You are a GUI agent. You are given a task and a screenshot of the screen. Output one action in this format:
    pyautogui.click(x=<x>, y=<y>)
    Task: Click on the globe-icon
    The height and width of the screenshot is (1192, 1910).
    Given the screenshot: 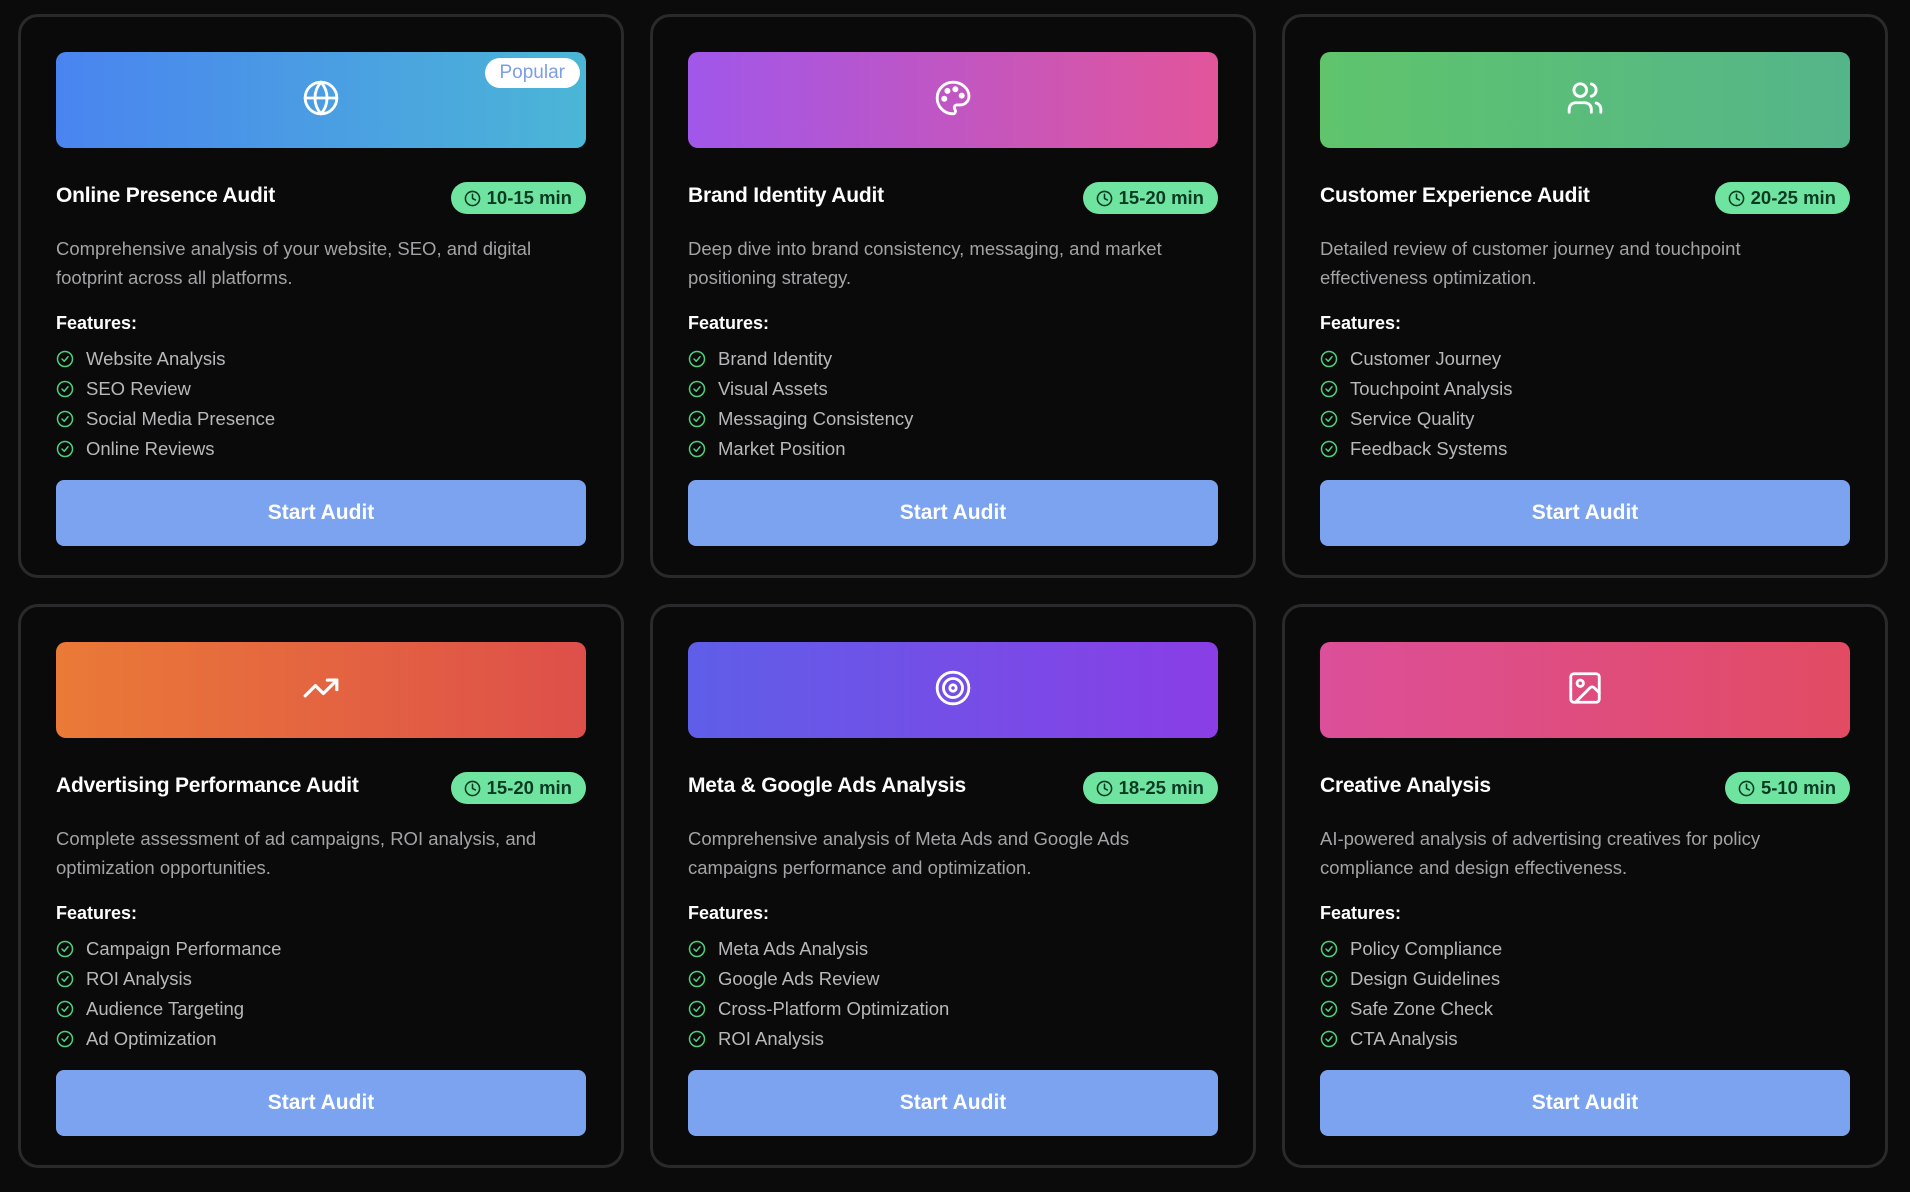 What is the action you would take?
    pyautogui.click(x=321, y=100)
    